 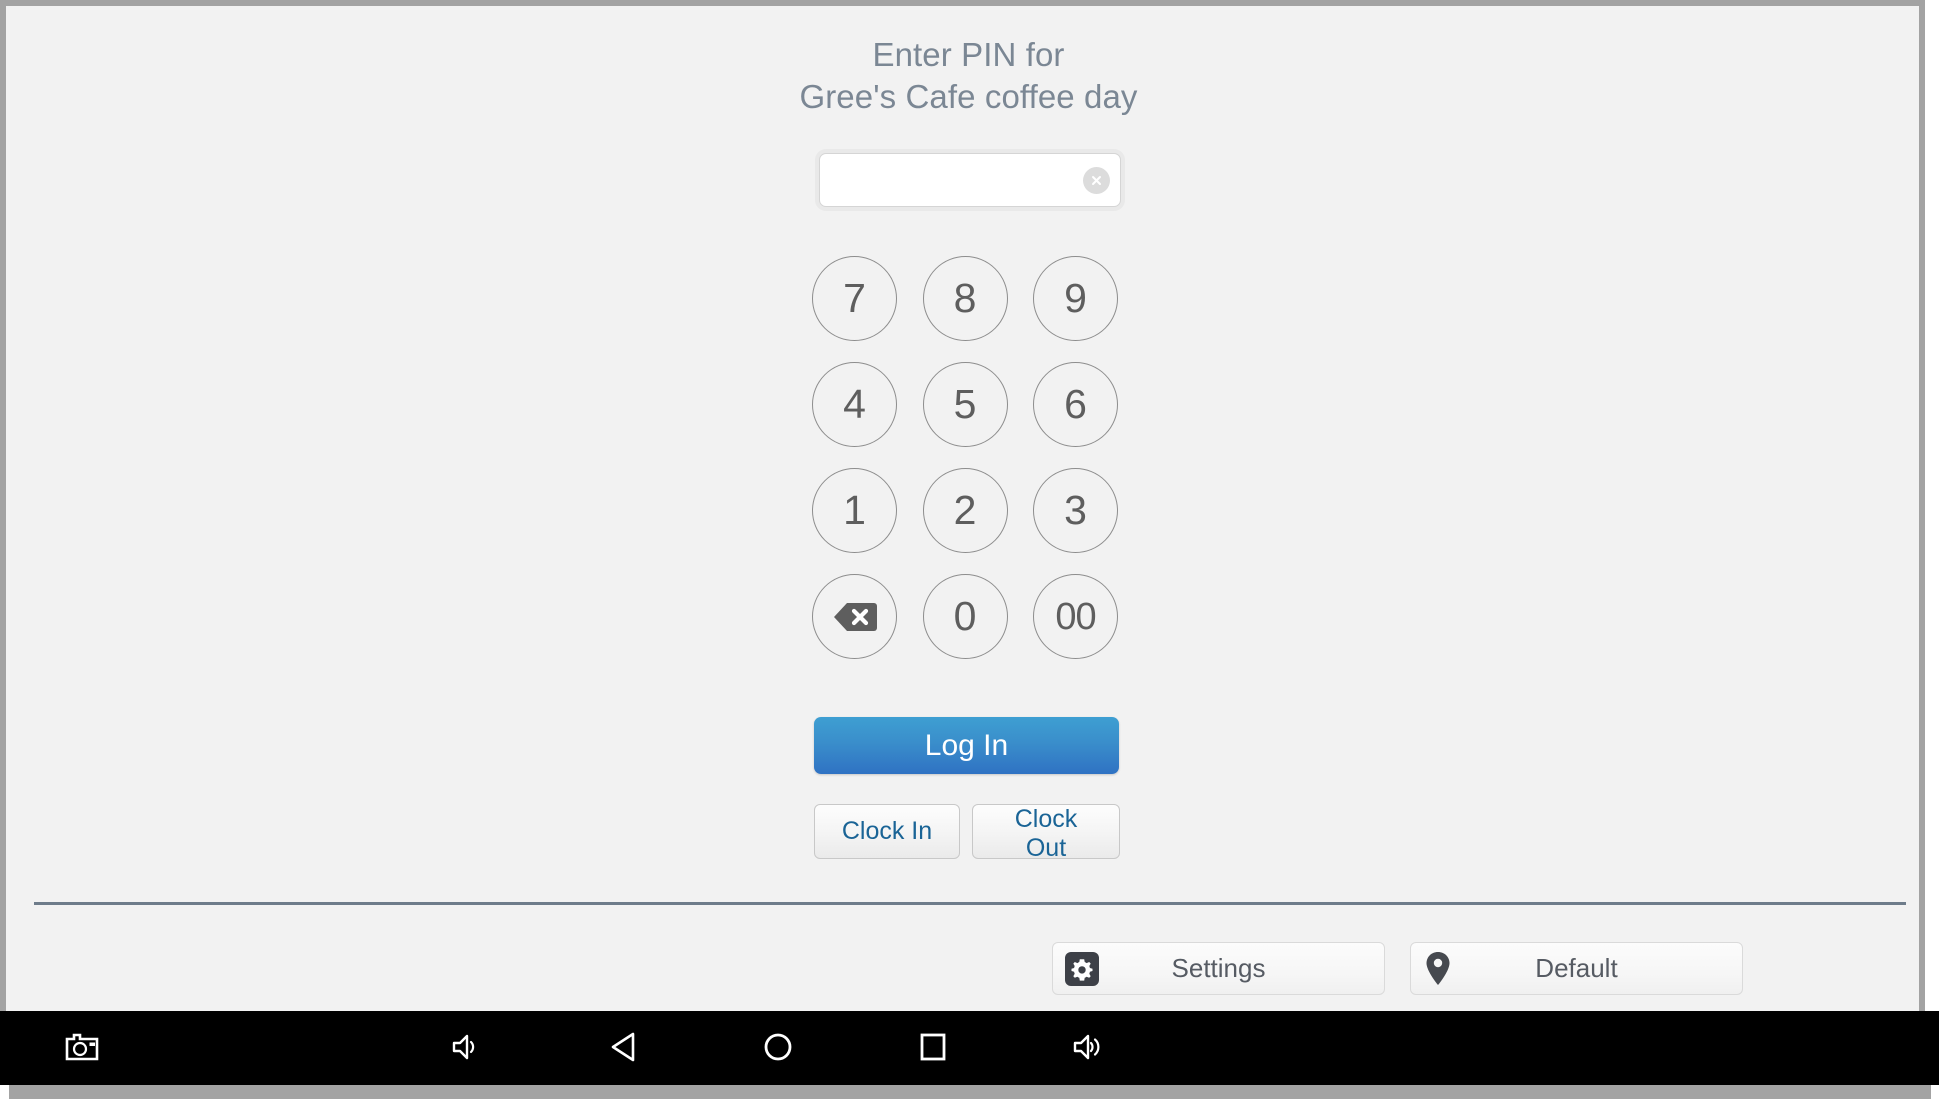 What do you see at coordinates (949, 180) in the screenshot?
I see `pin-input` at bounding box center [949, 180].